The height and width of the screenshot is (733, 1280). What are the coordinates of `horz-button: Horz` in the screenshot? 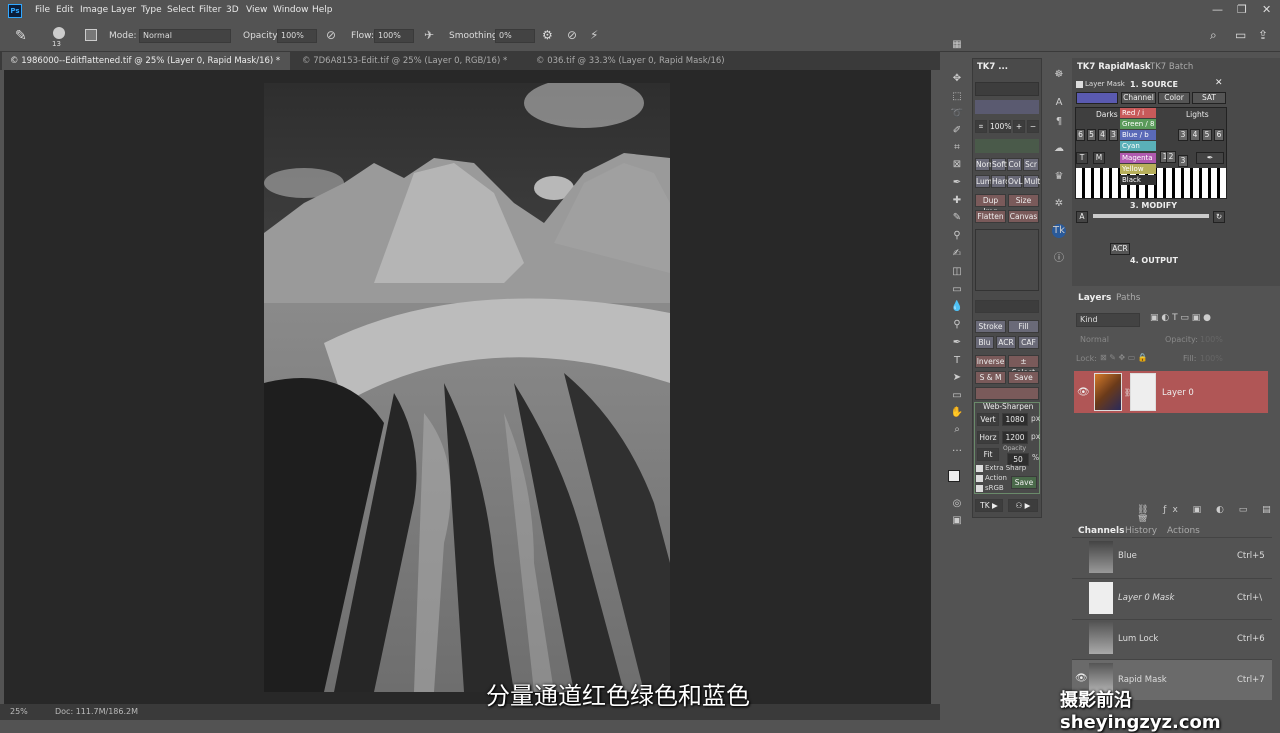 It's located at (988, 437).